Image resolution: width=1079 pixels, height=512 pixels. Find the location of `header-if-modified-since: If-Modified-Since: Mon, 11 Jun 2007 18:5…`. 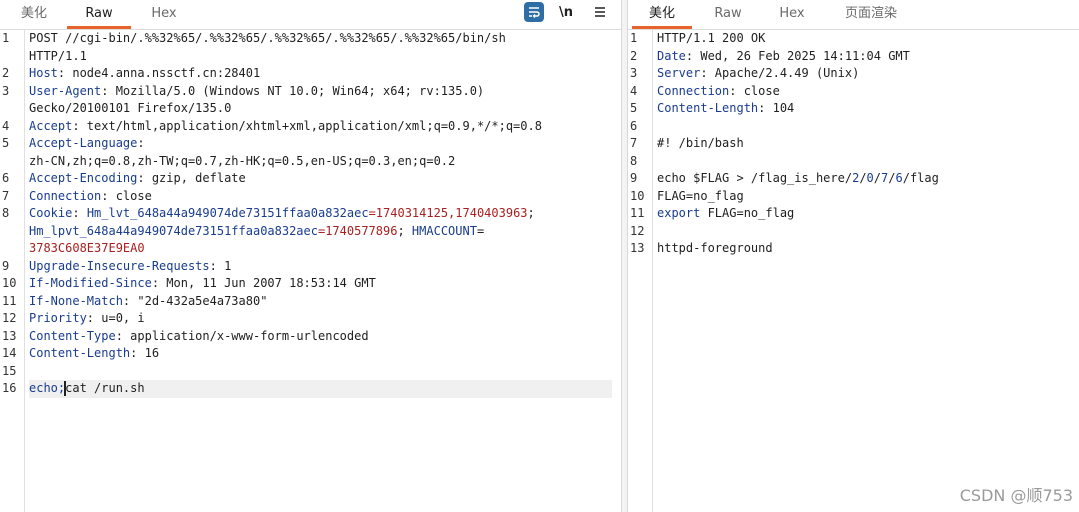

header-if-modified-since: If-Modified-Since: Mon, 11 Jun 2007 18:5… is located at coordinates (202, 284).